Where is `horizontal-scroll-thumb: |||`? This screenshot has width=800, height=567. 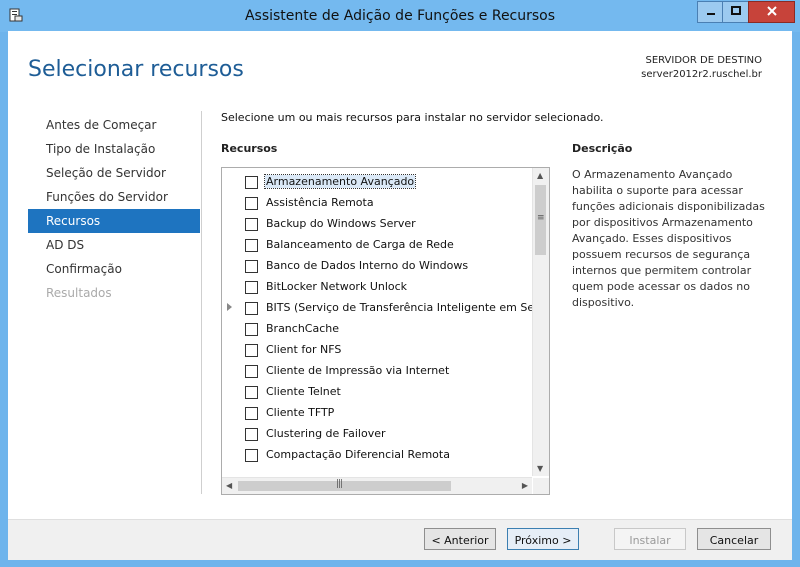 horizontal-scroll-thumb: ||| is located at coordinates (344, 485).